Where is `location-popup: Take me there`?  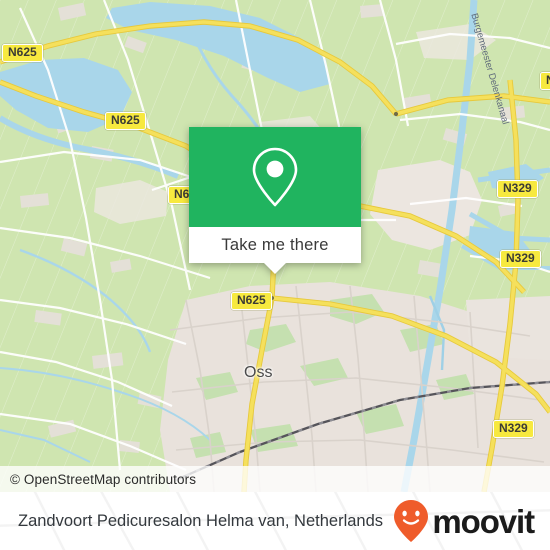 location-popup: Take me there is located at coordinates (275, 200).